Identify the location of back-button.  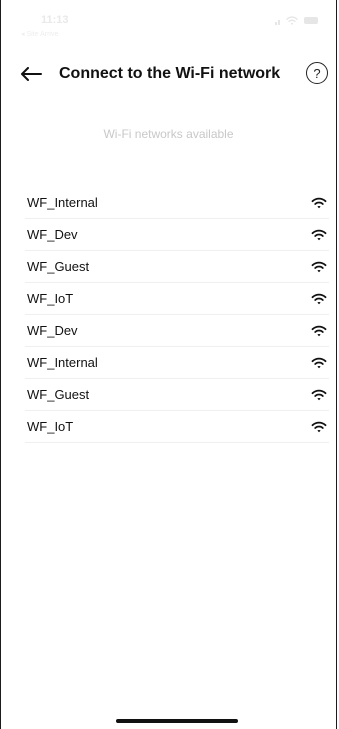
(31, 74).